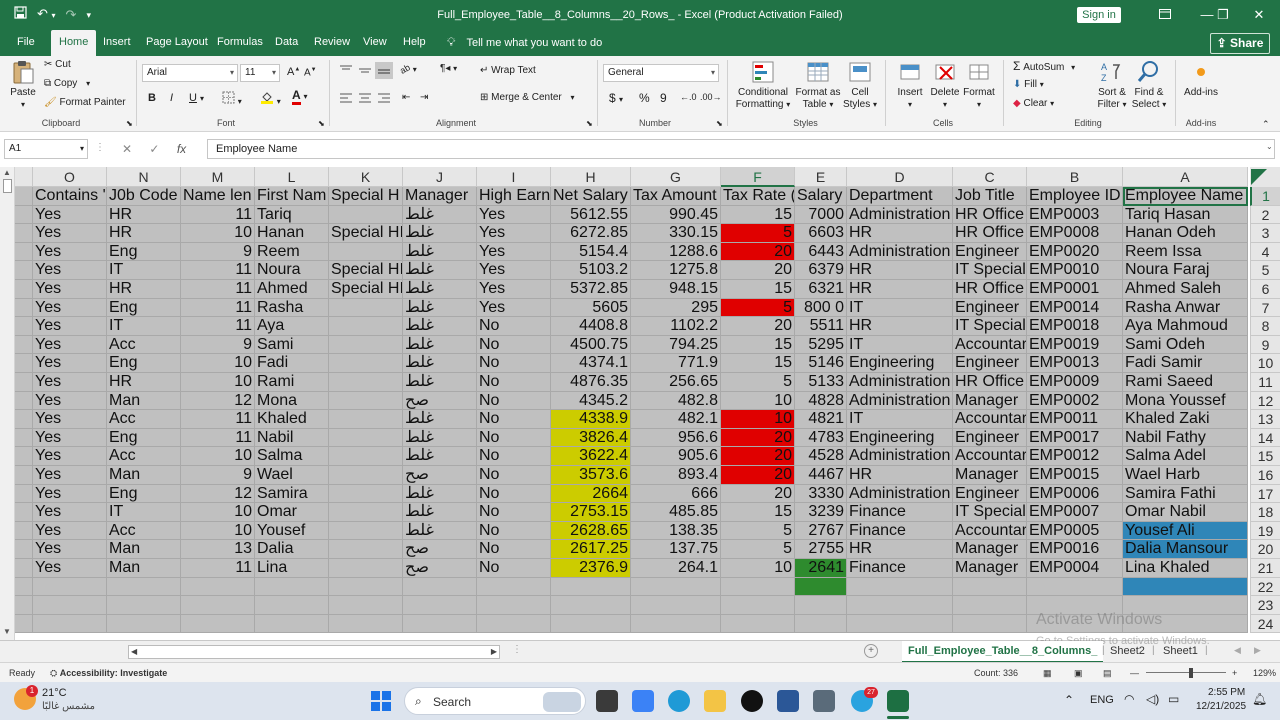 The image size is (1280, 720). Describe the element at coordinates (292, 419) in the screenshot. I see `table-cell: Khaled` at that location.